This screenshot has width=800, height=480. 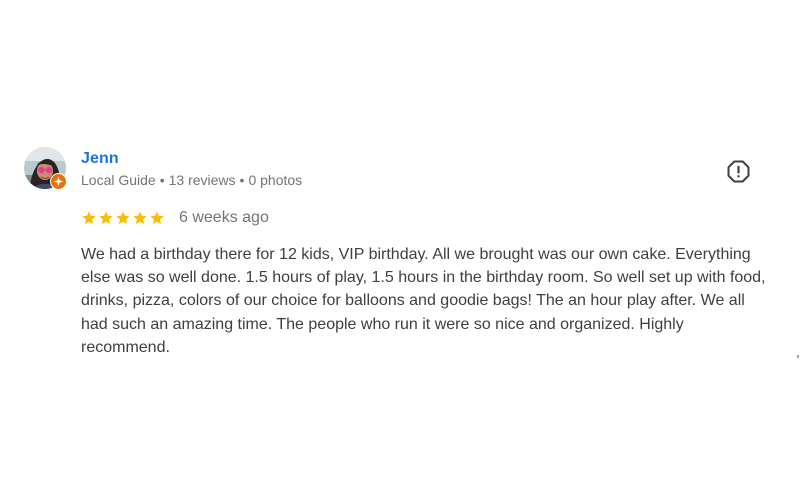 What do you see at coordinates (224, 217) in the screenshot?
I see `review-date: 6 weeks ago` at bounding box center [224, 217].